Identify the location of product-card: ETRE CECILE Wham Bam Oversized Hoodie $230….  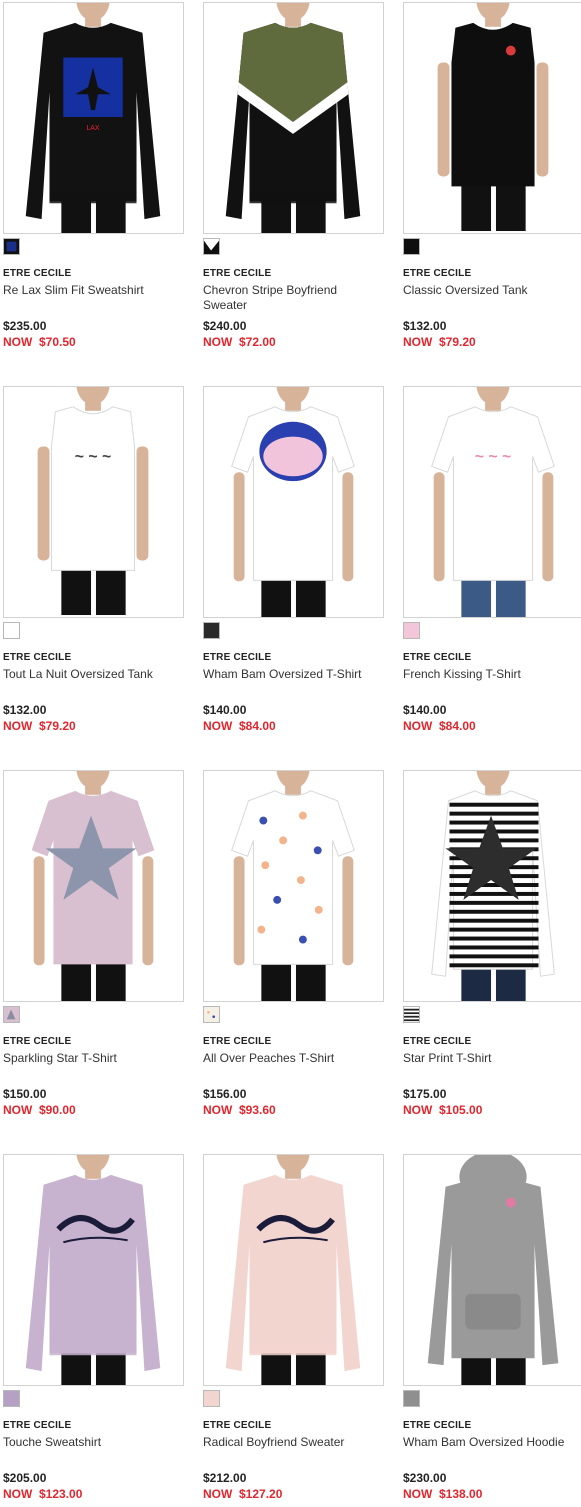
(492, 1330).